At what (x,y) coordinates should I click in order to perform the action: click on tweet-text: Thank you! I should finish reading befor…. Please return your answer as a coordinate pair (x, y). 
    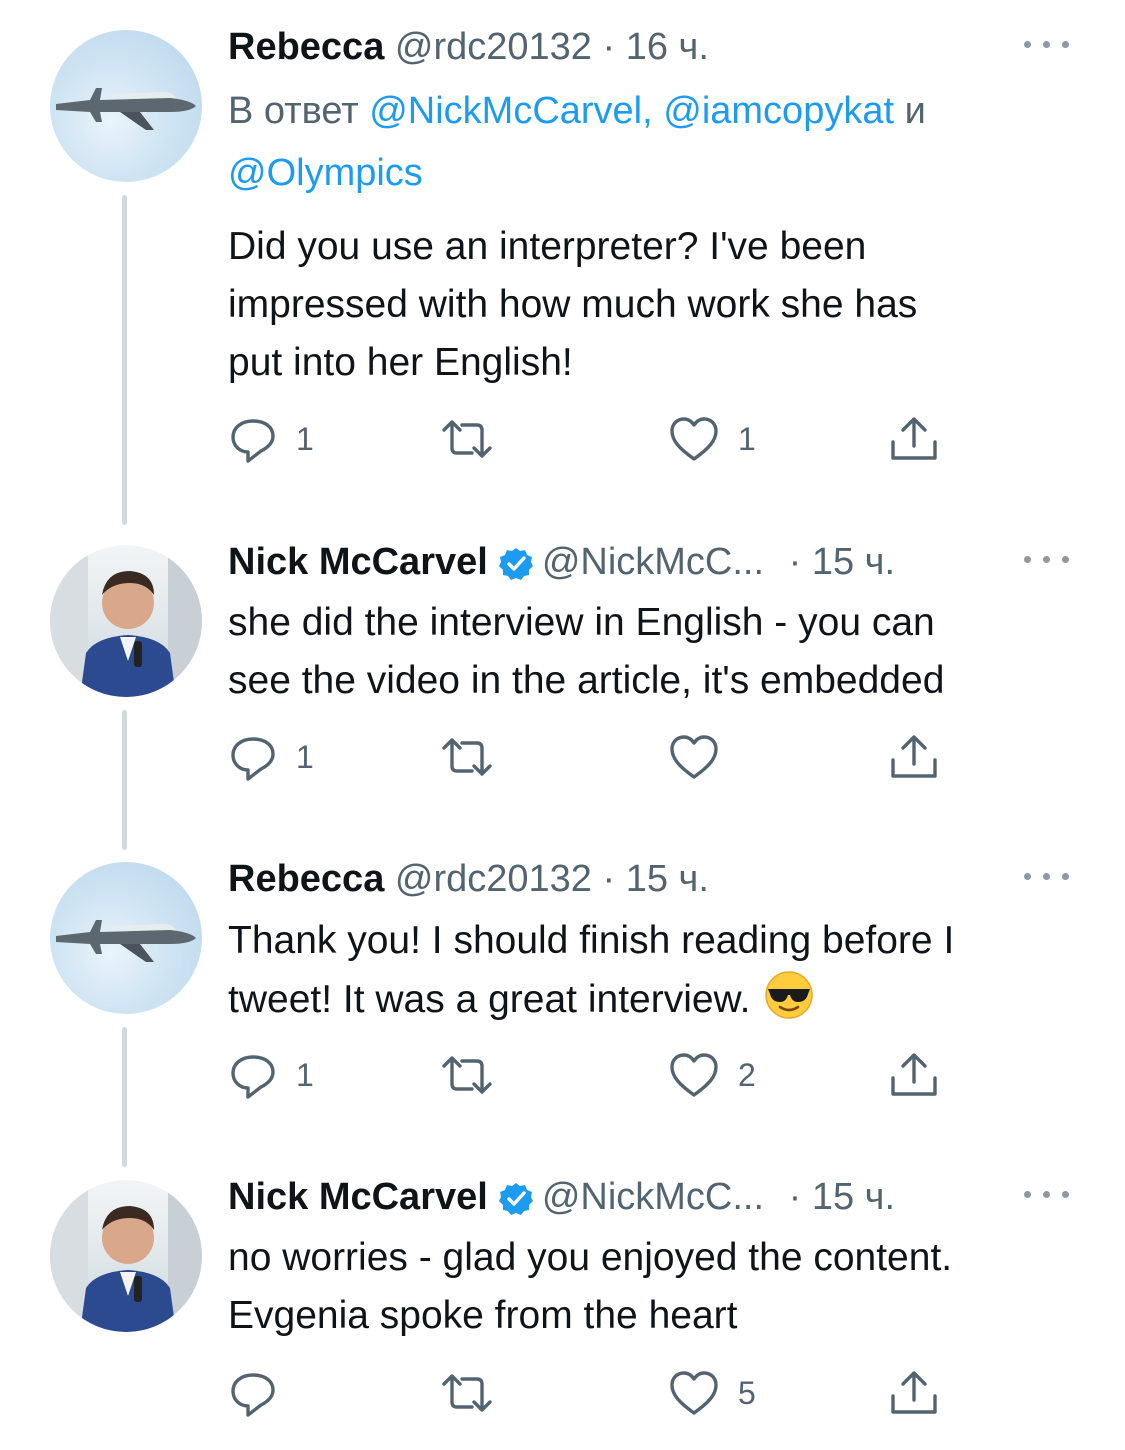
    Looking at the image, I should click on (658, 970).